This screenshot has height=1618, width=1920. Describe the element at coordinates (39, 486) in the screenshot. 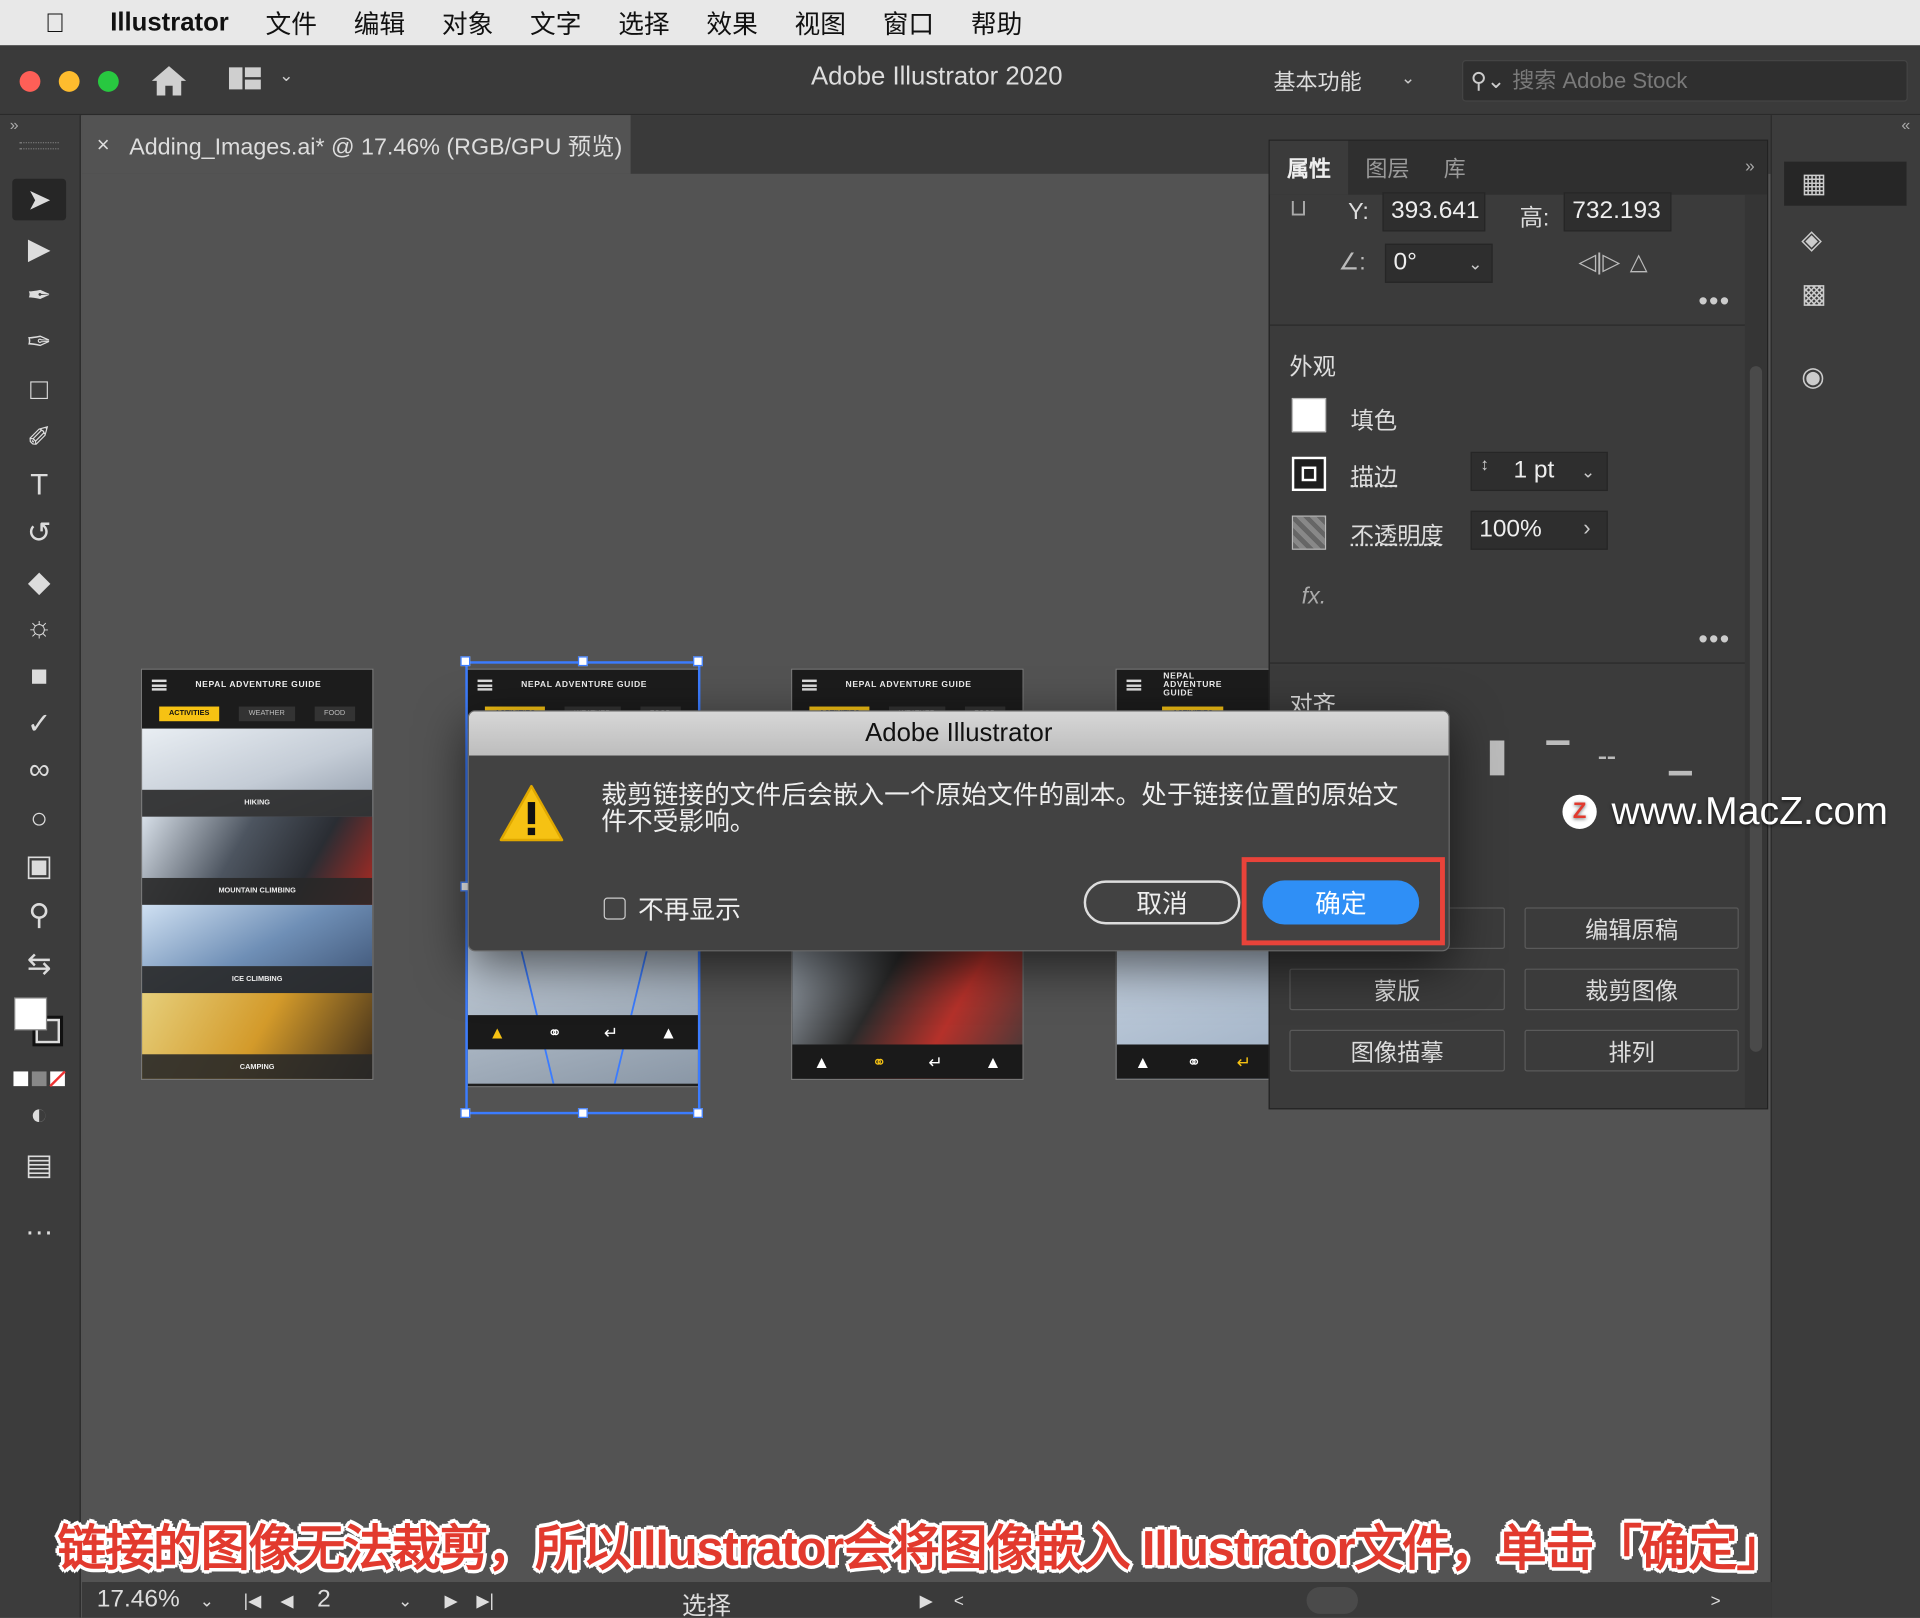

I see `type-tool-icon: T` at that location.